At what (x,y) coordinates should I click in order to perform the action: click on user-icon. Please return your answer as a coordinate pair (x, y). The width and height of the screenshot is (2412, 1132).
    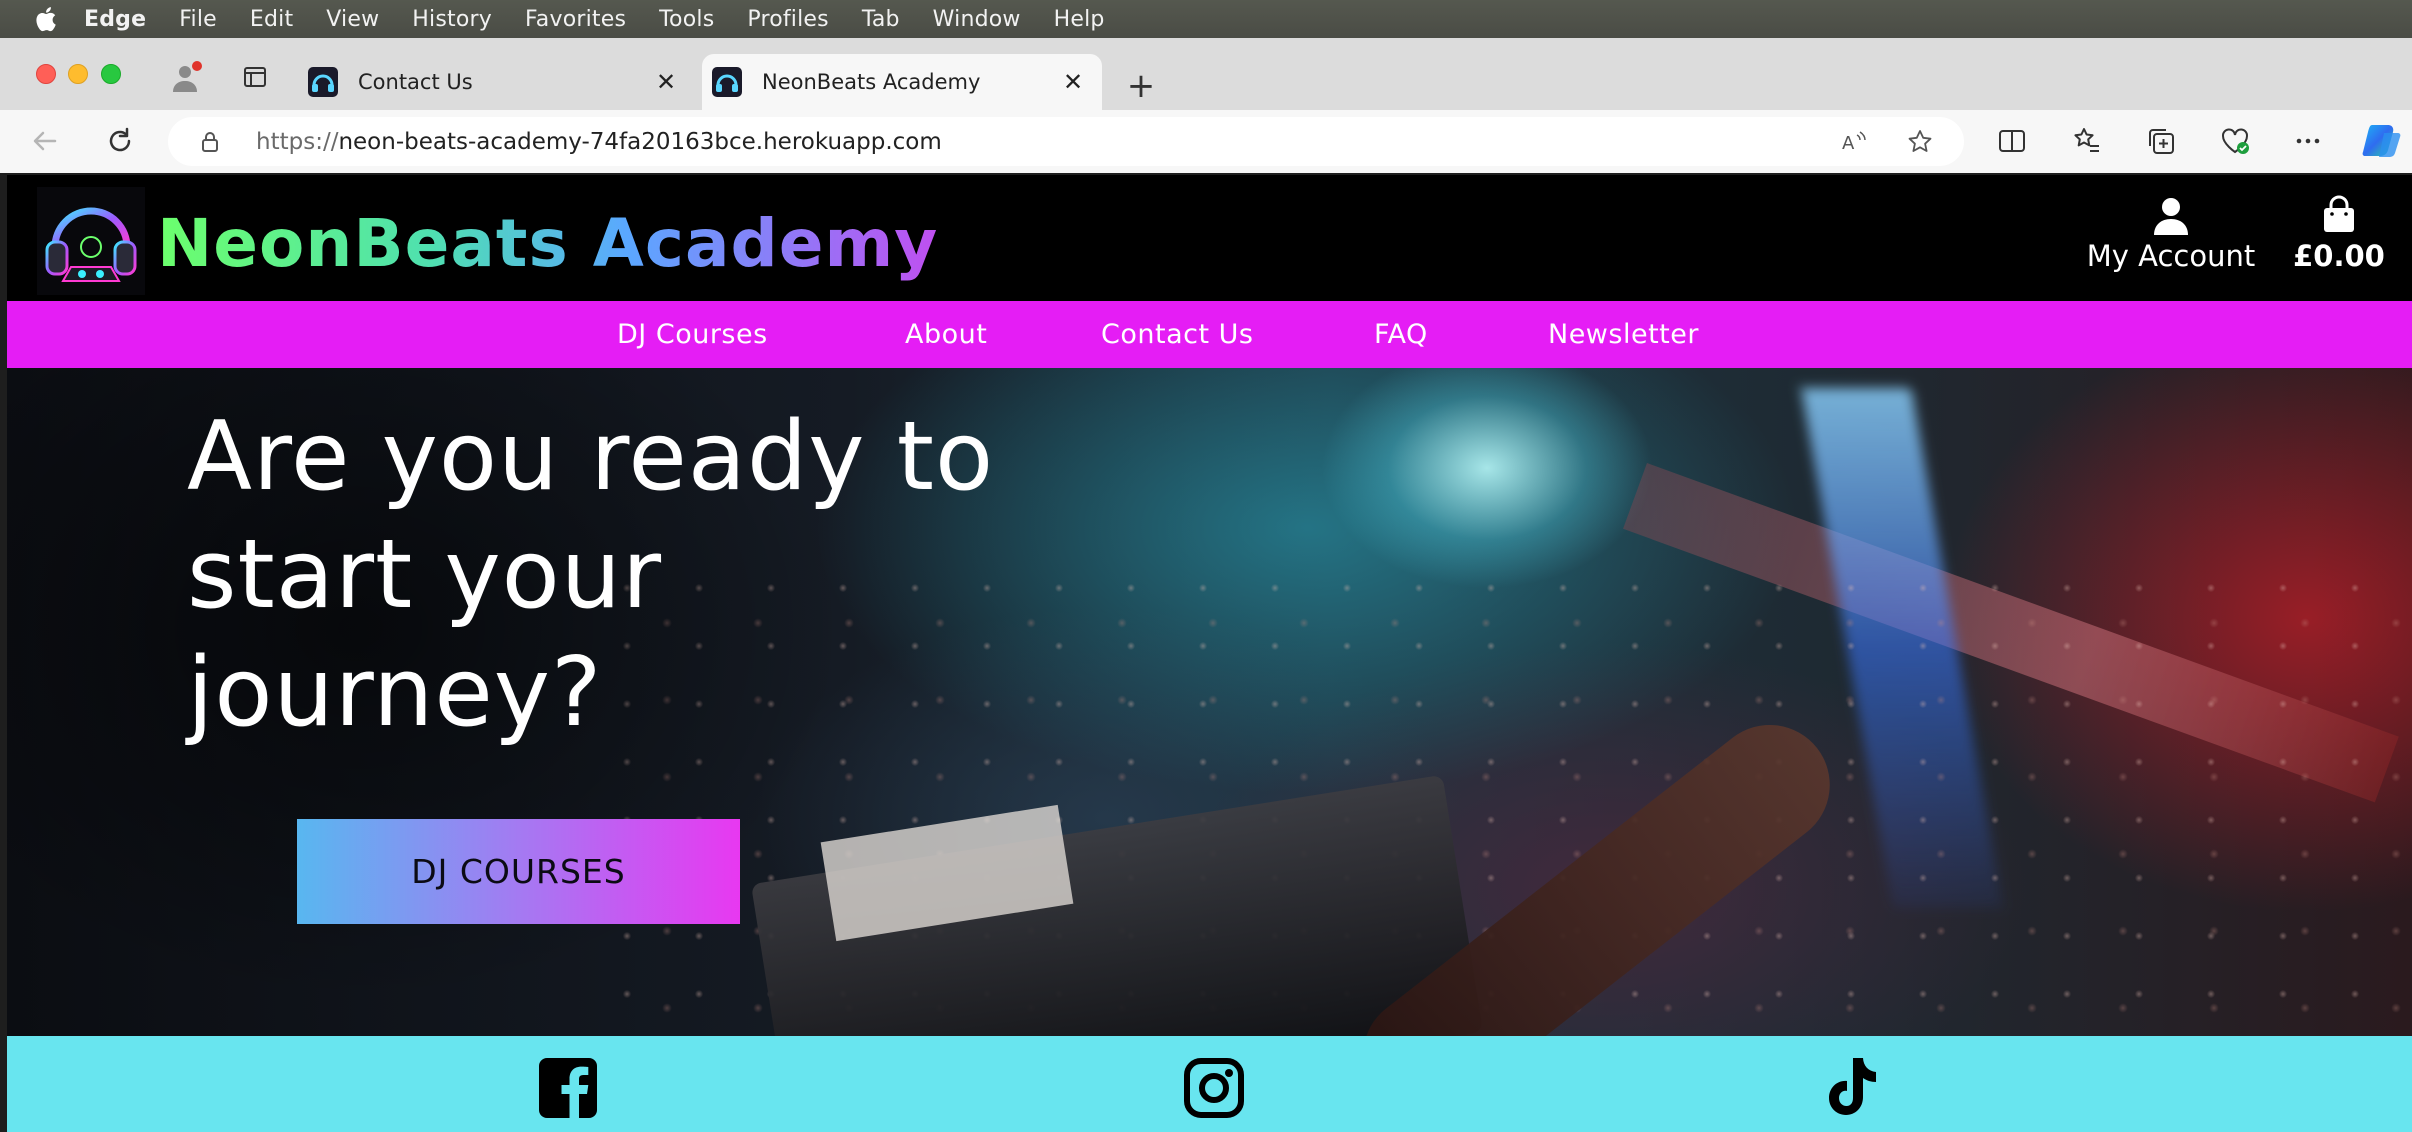
    Looking at the image, I should click on (2171, 215).